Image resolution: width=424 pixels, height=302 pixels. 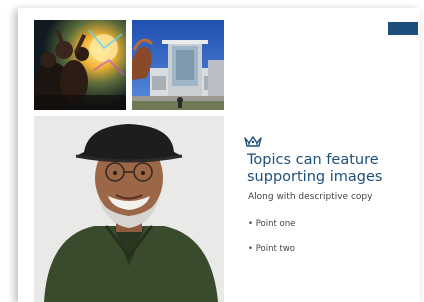 I want to click on slide-heading: Topics can feature supporting images, so click(x=332, y=169).